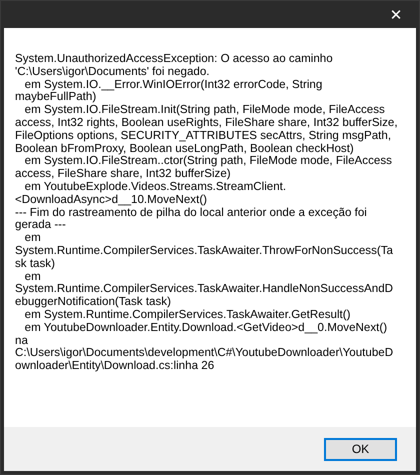 The width and height of the screenshot is (420, 475). Describe the element at coordinates (360, 449) in the screenshot. I see `ok-button: OK` at that location.